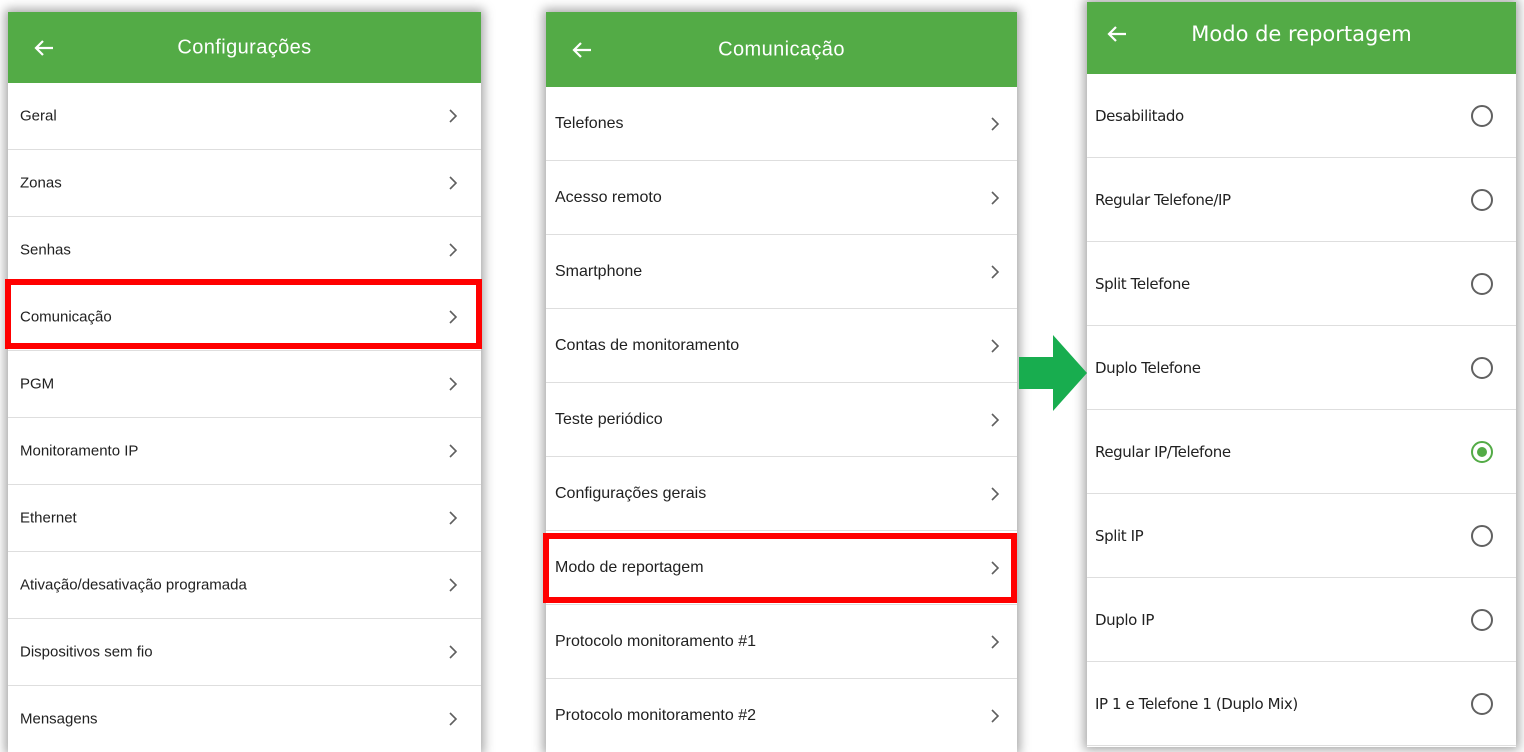 The width and height of the screenshot is (1524, 752). Describe the element at coordinates (244, 116) in the screenshot. I see `list-item-geral: Geral` at that location.